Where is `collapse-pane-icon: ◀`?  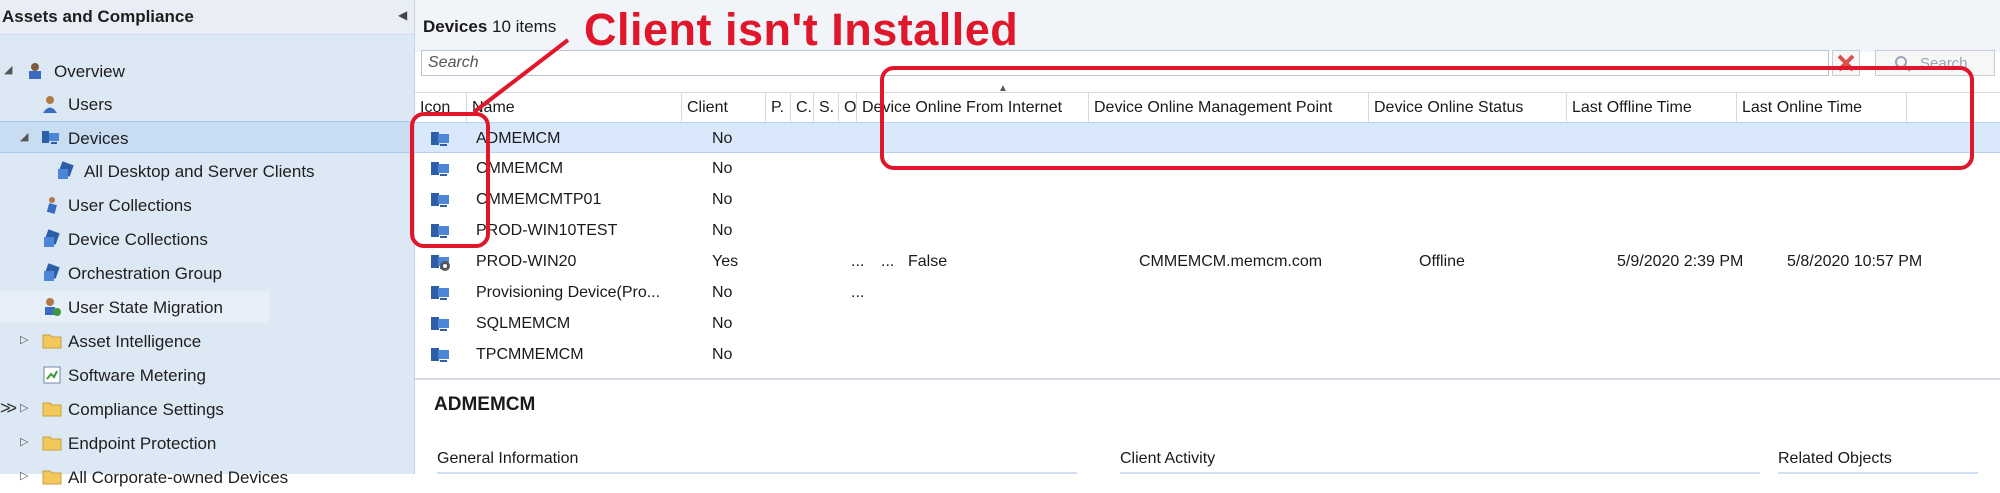 collapse-pane-icon: ◀ is located at coordinates (402, 15).